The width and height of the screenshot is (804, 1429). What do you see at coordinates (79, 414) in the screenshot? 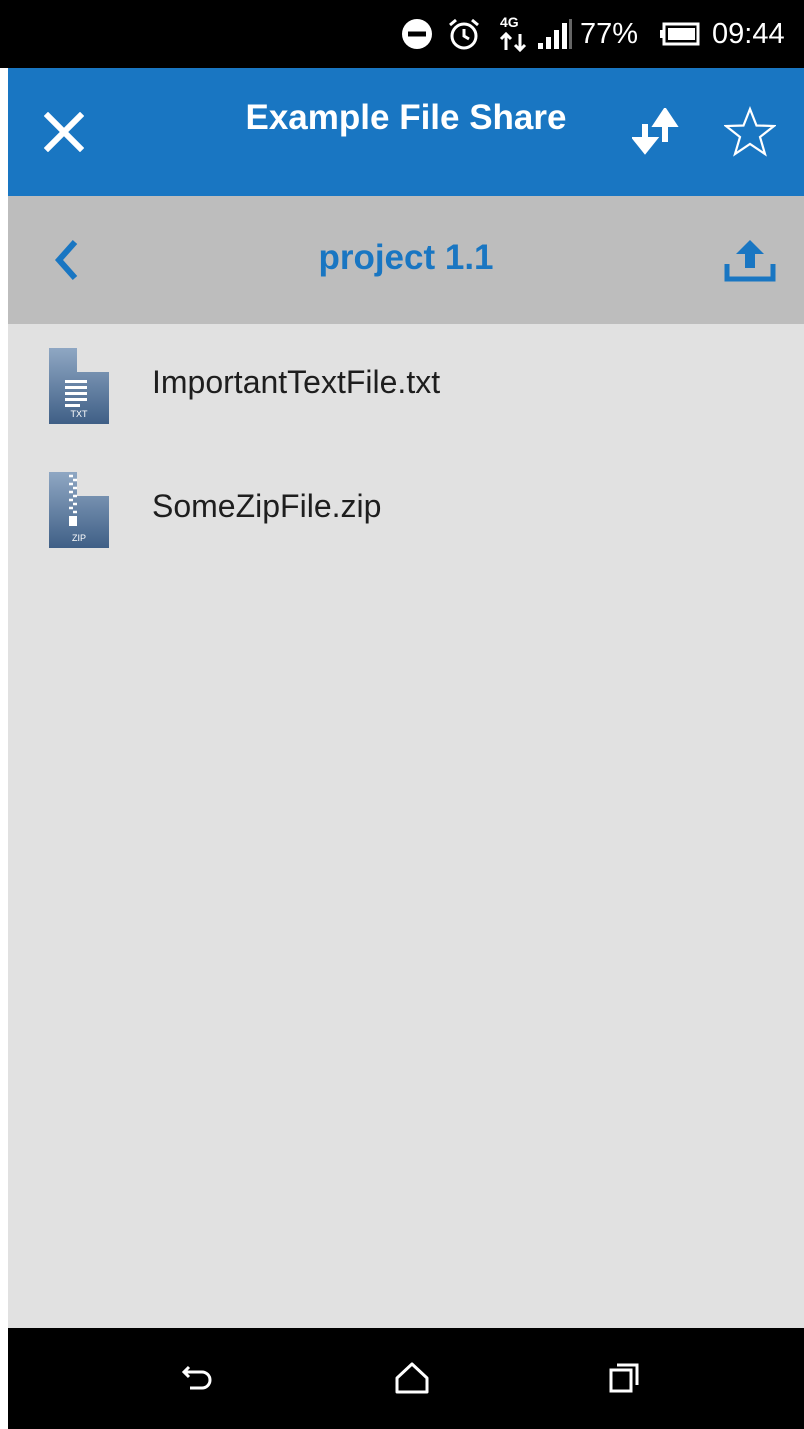
I see `file-type-label: TXT` at bounding box center [79, 414].